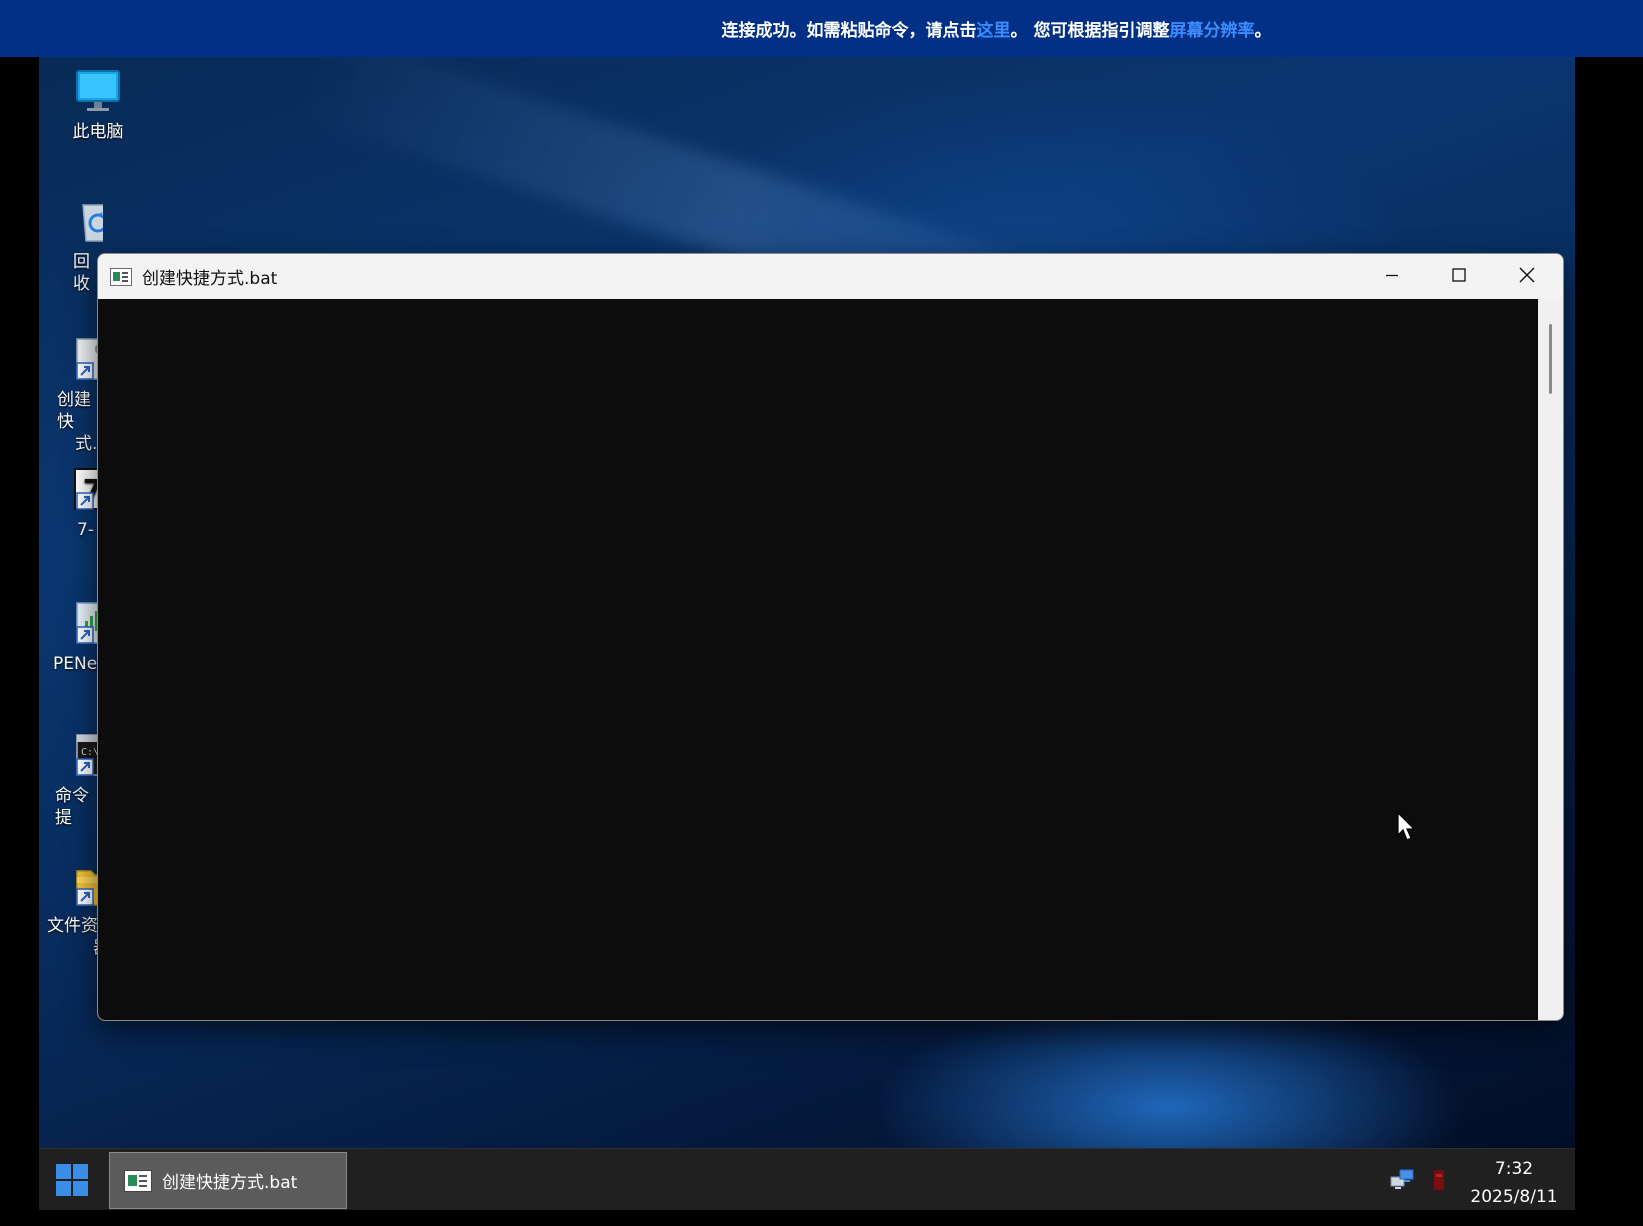 This screenshot has height=1226, width=1643. What do you see at coordinates (89, 752) in the screenshot?
I see `svg-text: C:\` at bounding box center [89, 752].